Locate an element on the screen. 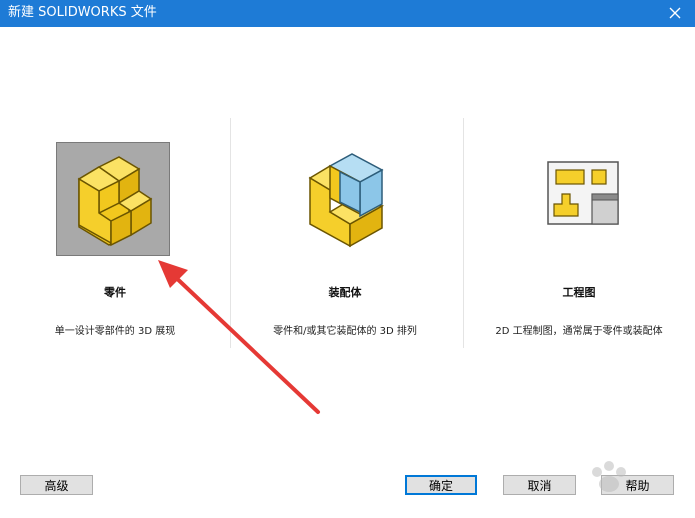 The width and height of the screenshot is (695, 518). assembly-icon is located at coordinates (346, 200).